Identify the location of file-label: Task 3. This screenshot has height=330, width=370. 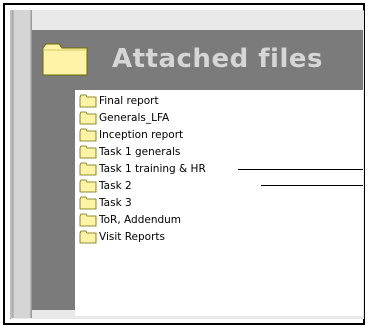
(115, 203).